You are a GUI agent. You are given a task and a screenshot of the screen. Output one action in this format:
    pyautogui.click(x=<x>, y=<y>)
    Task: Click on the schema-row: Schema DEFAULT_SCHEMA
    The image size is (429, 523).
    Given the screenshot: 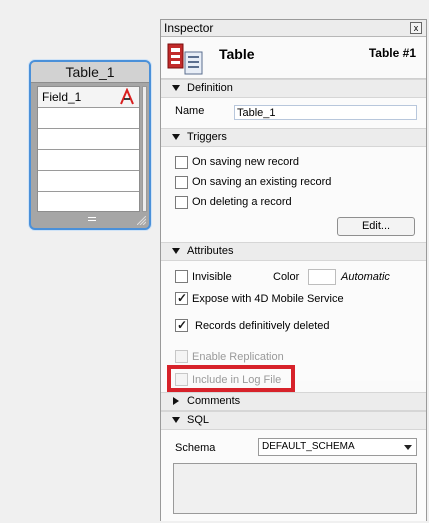 What is the action you would take?
    pyautogui.click(x=293, y=448)
    